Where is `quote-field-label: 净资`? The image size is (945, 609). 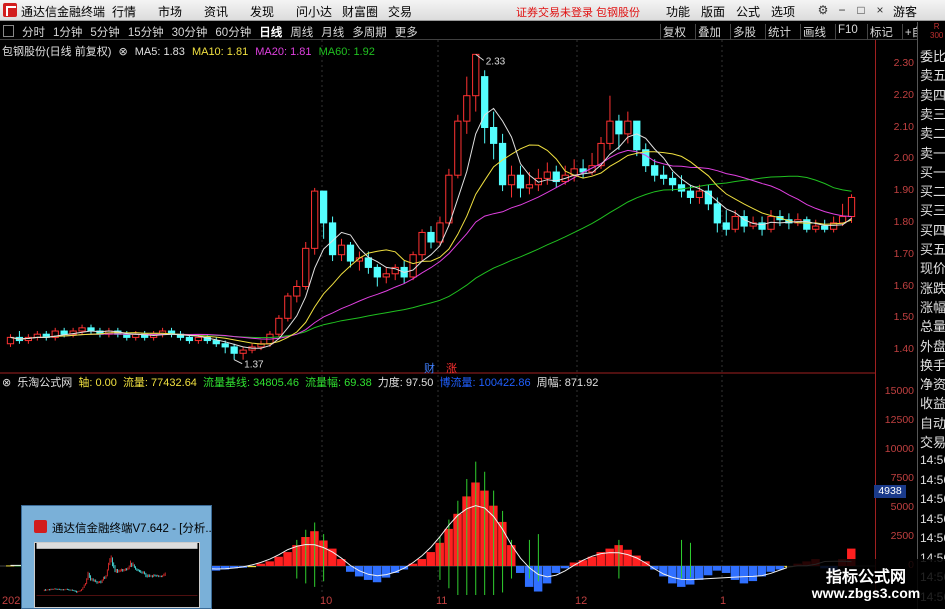 quote-field-label: 净资 is located at coordinates (932, 383).